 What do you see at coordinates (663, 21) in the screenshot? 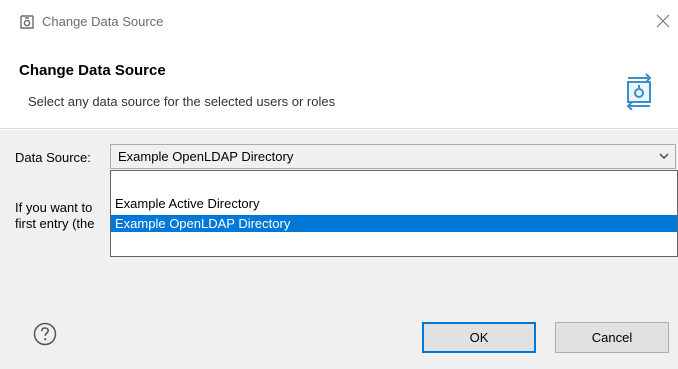
I see `close-icon` at bounding box center [663, 21].